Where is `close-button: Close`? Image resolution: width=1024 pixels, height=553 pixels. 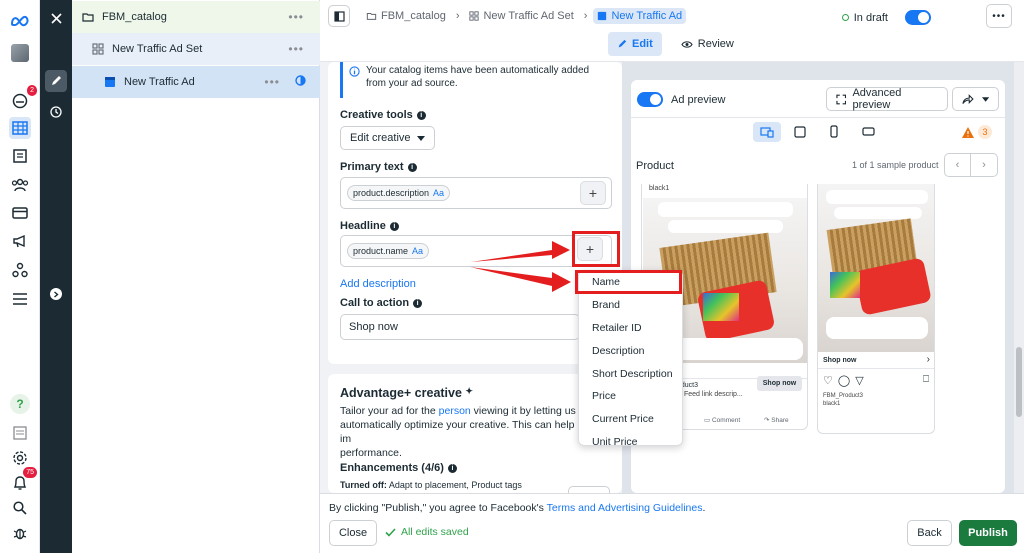
close-button: Close is located at coordinates (353, 533).